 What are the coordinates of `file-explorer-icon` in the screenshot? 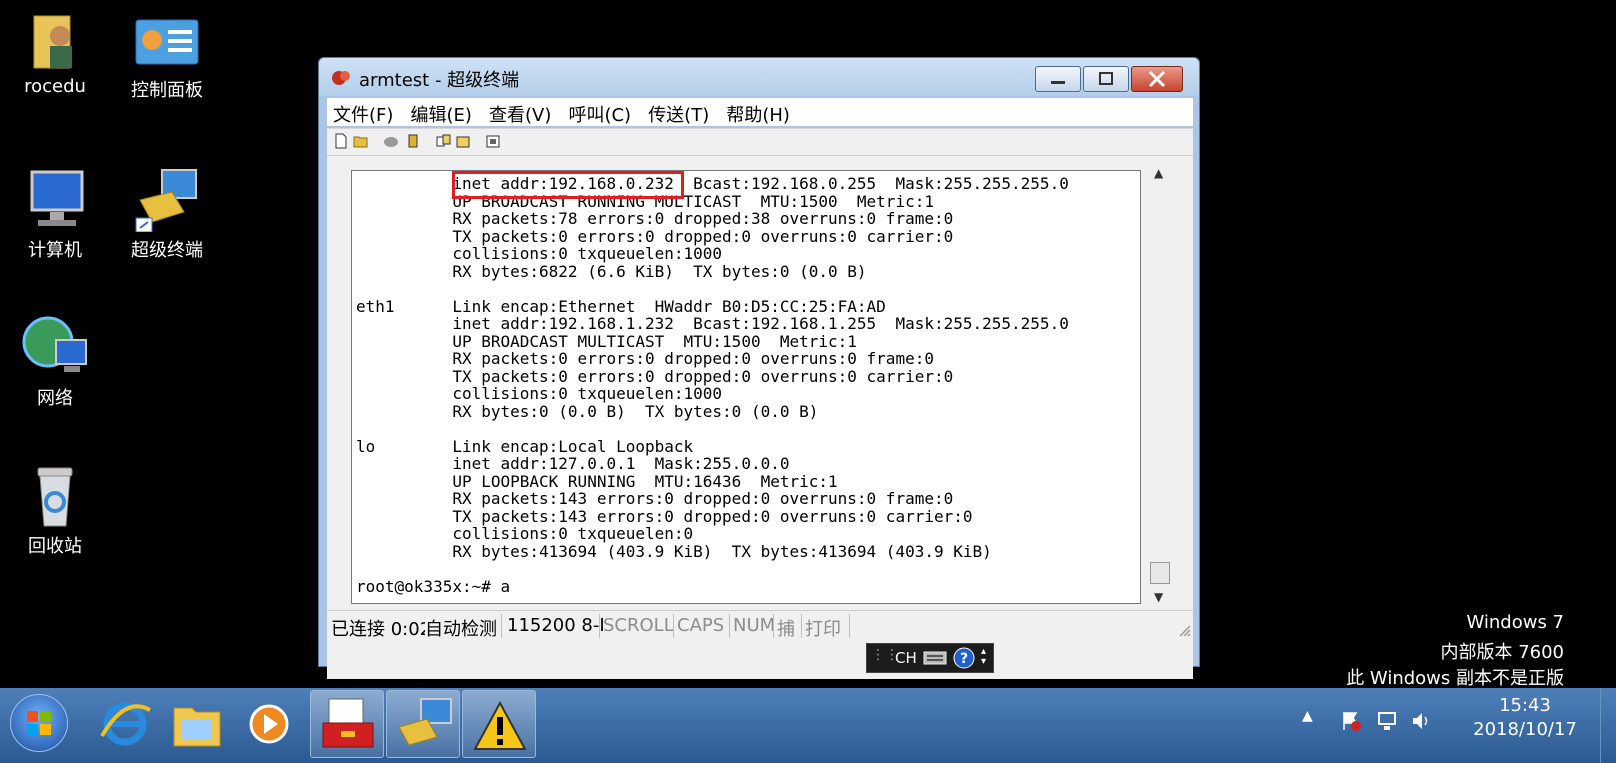 It's located at (197, 727).